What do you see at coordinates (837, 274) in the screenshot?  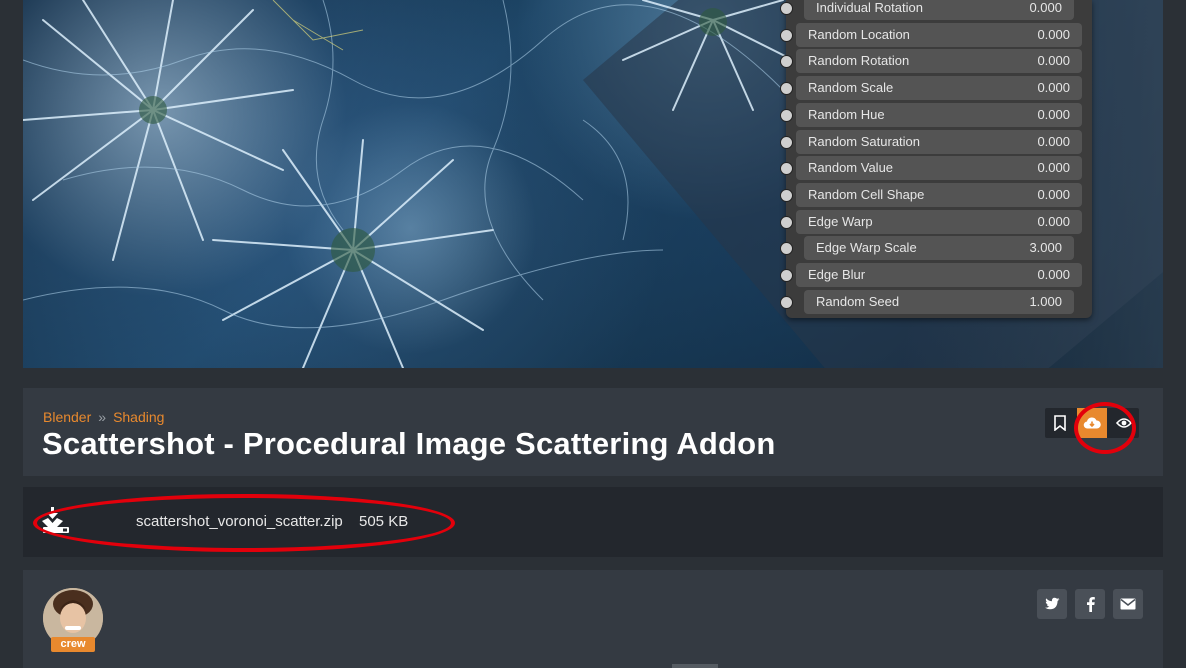 I see `node-field-label: Edge Blur` at bounding box center [837, 274].